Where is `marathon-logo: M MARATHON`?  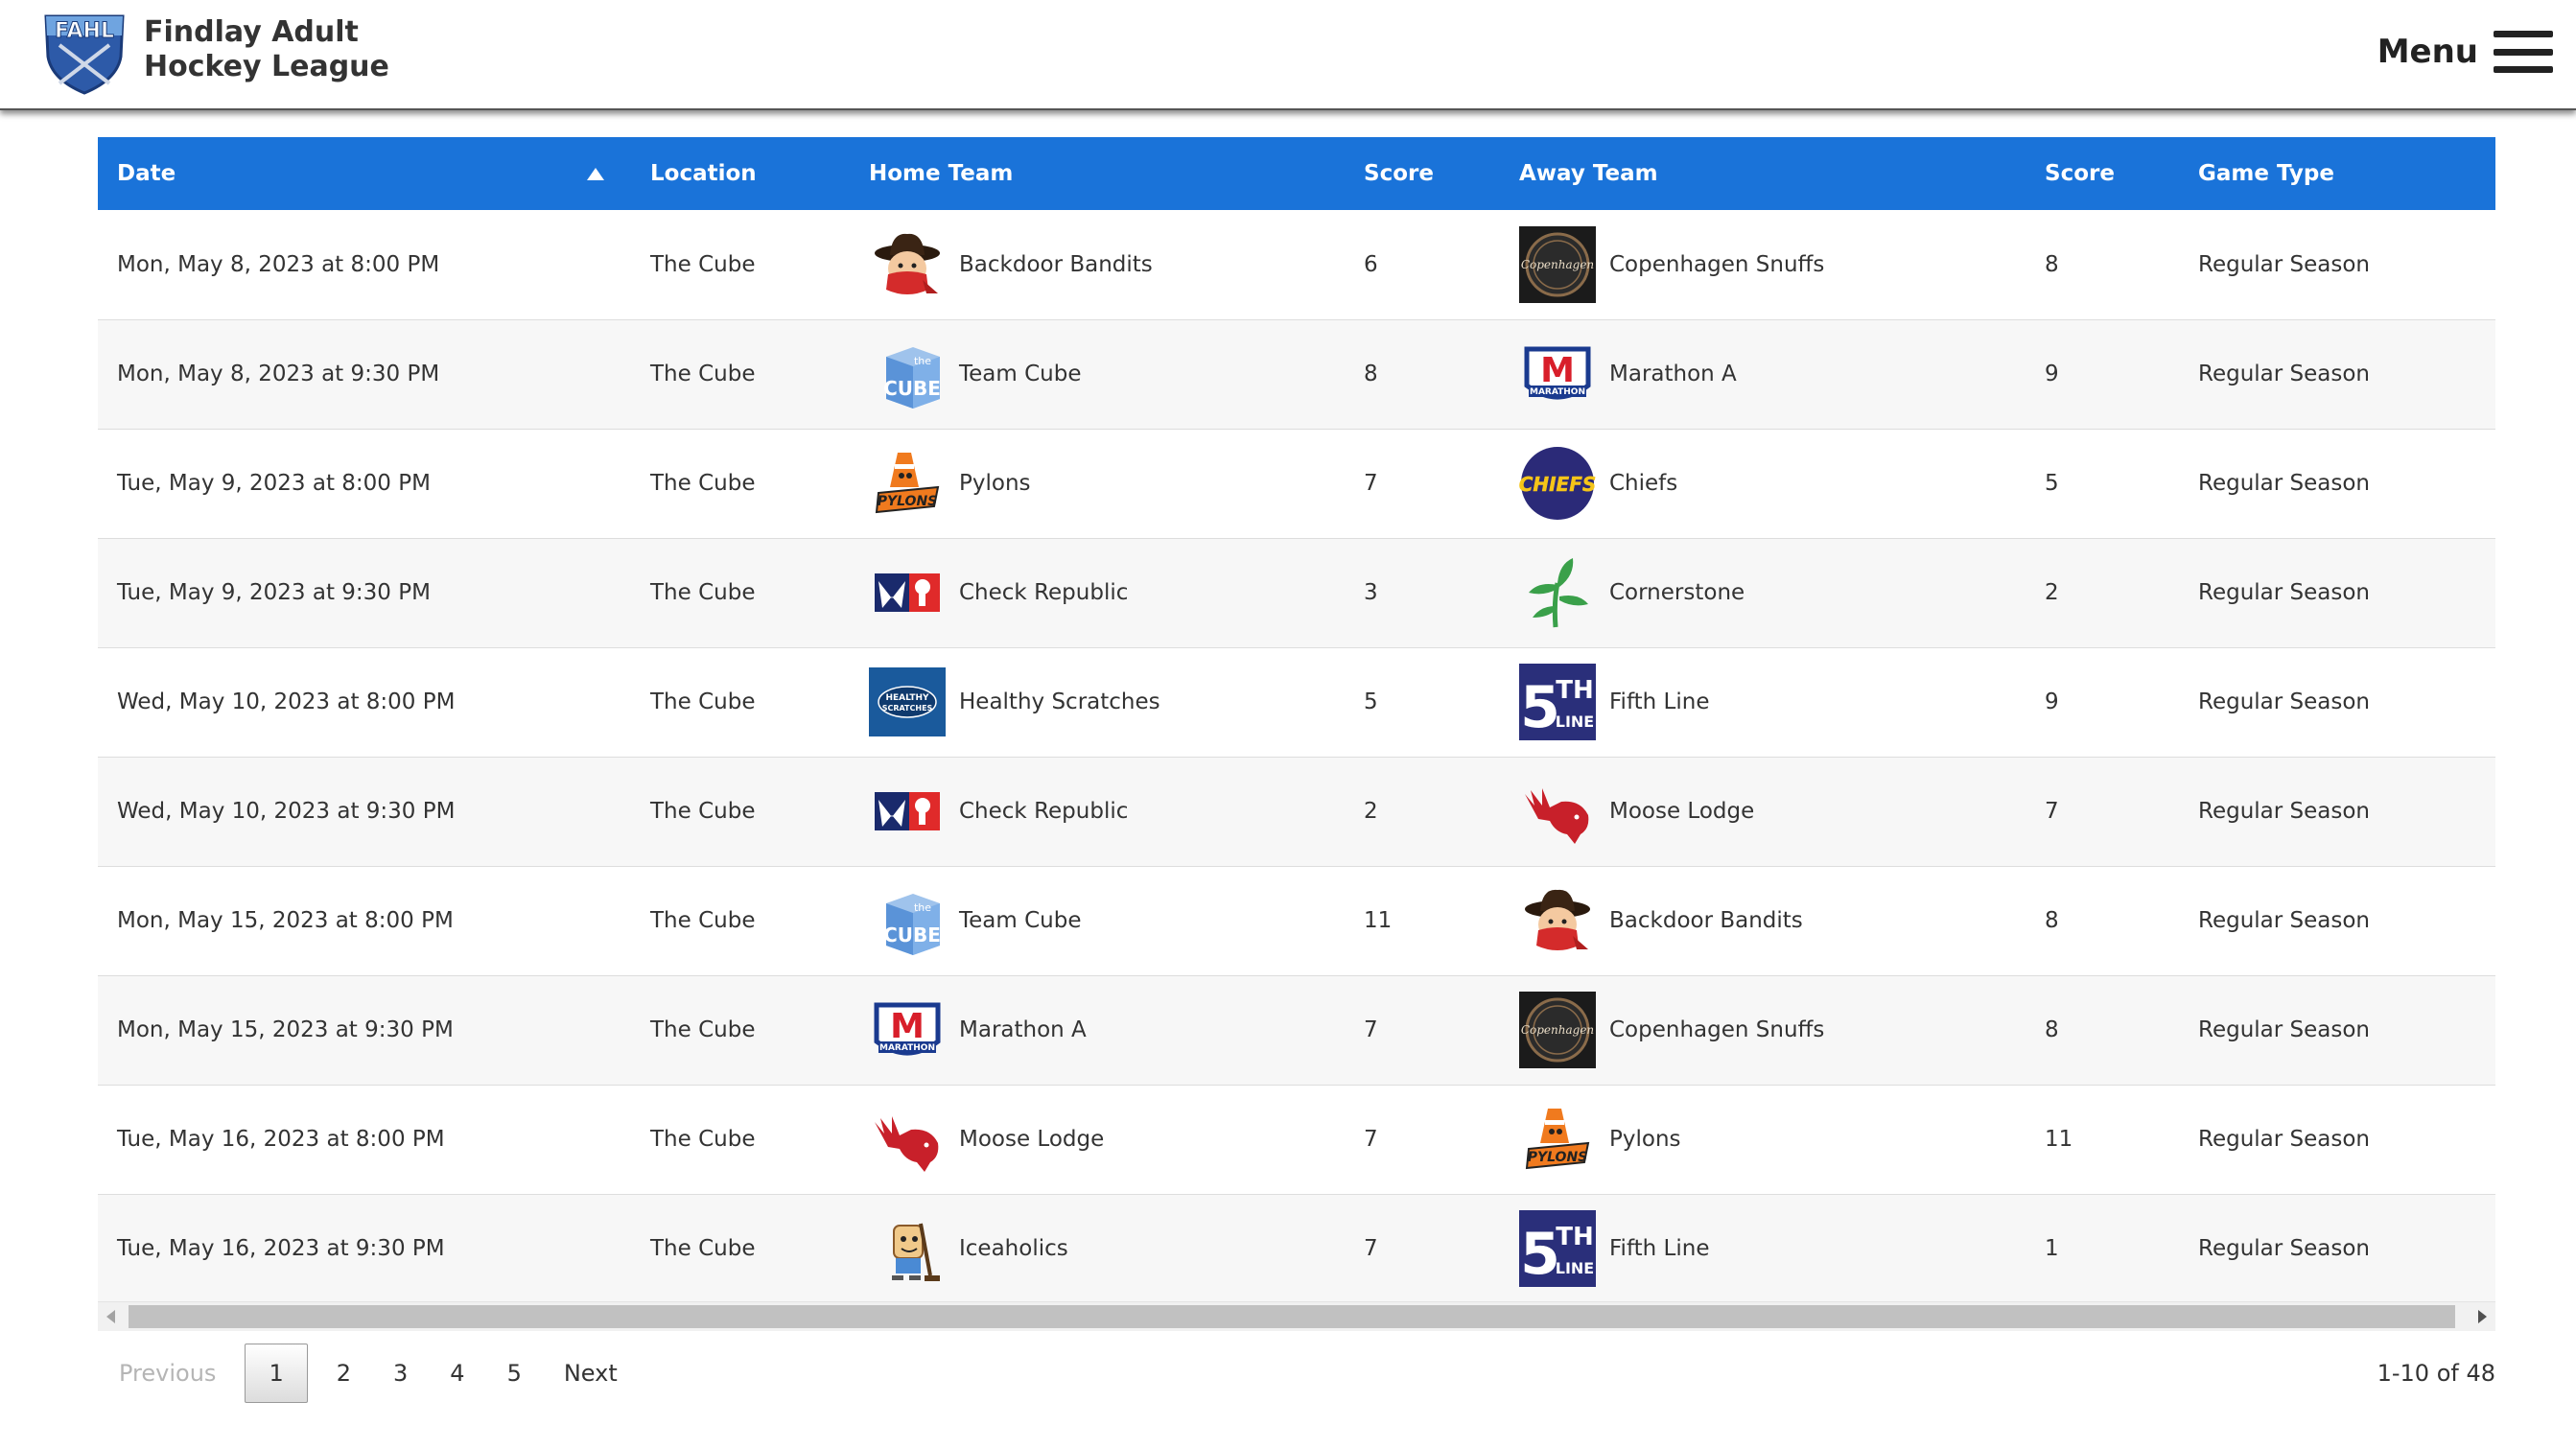 marathon-logo: M MARATHON is located at coordinates (907, 1030).